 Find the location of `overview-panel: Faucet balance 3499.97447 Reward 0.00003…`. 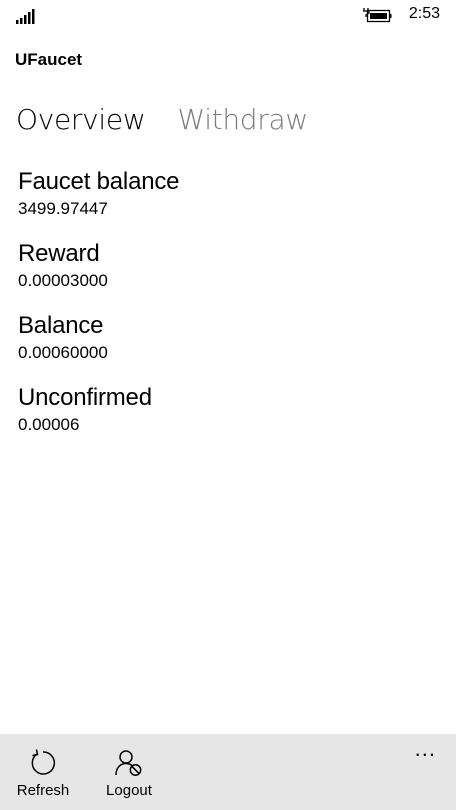

overview-panel: Faucet balance 3499.97447 Reward 0.00003… is located at coordinates (99, 312).